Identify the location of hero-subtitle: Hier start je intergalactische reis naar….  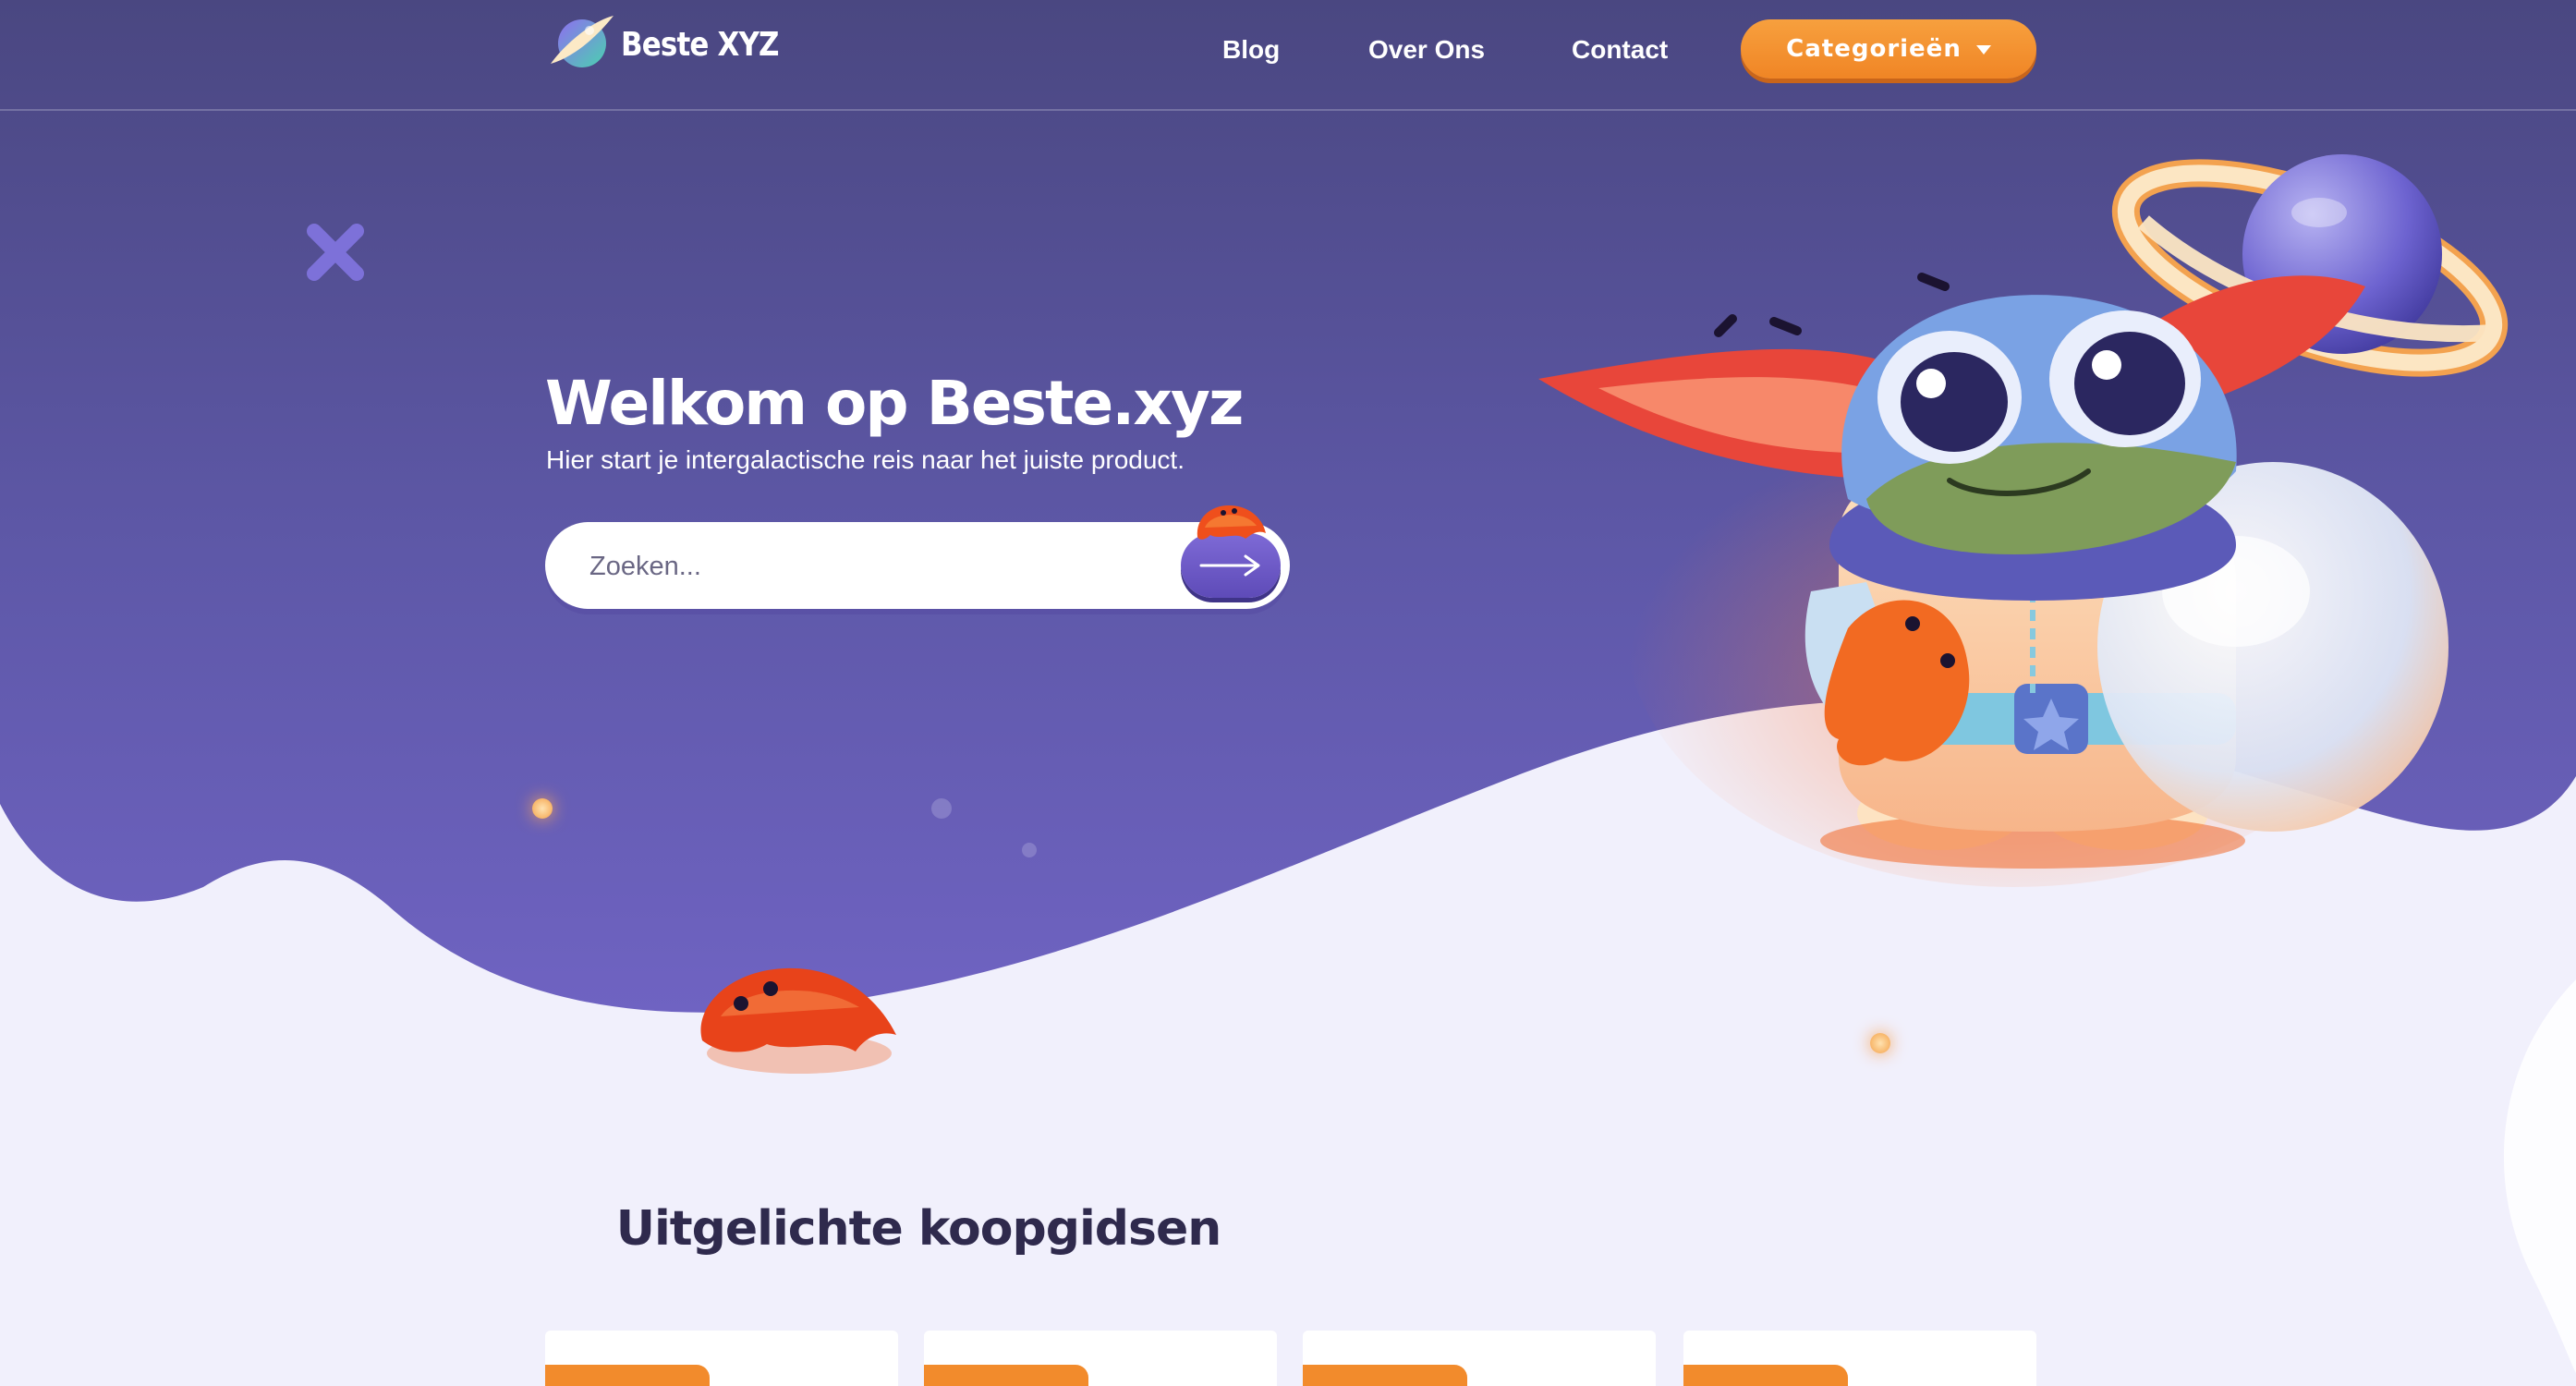
(865, 459).